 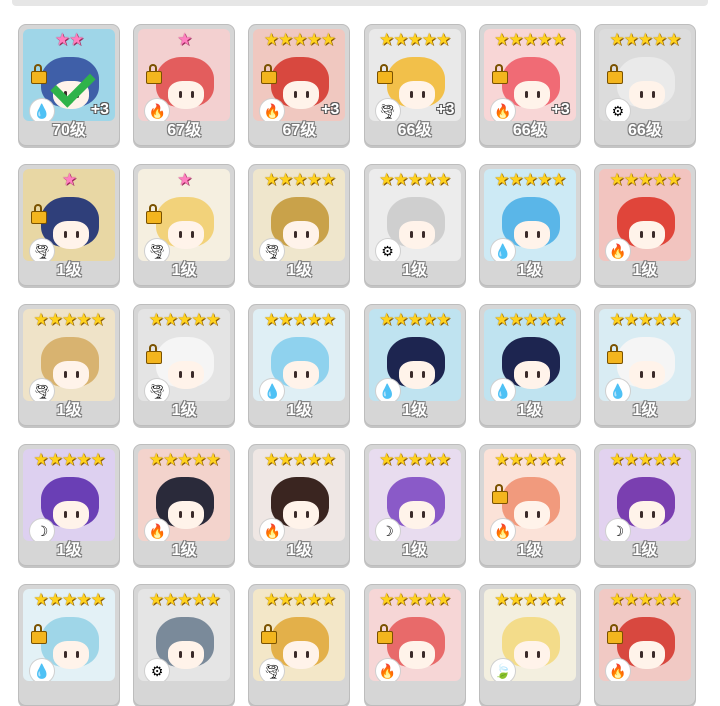 What do you see at coordinates (414, 85) in the screenshot?
I see `hero-card: ★★★★★ 🌪 +3 66级` at bounding box center [414, 85].